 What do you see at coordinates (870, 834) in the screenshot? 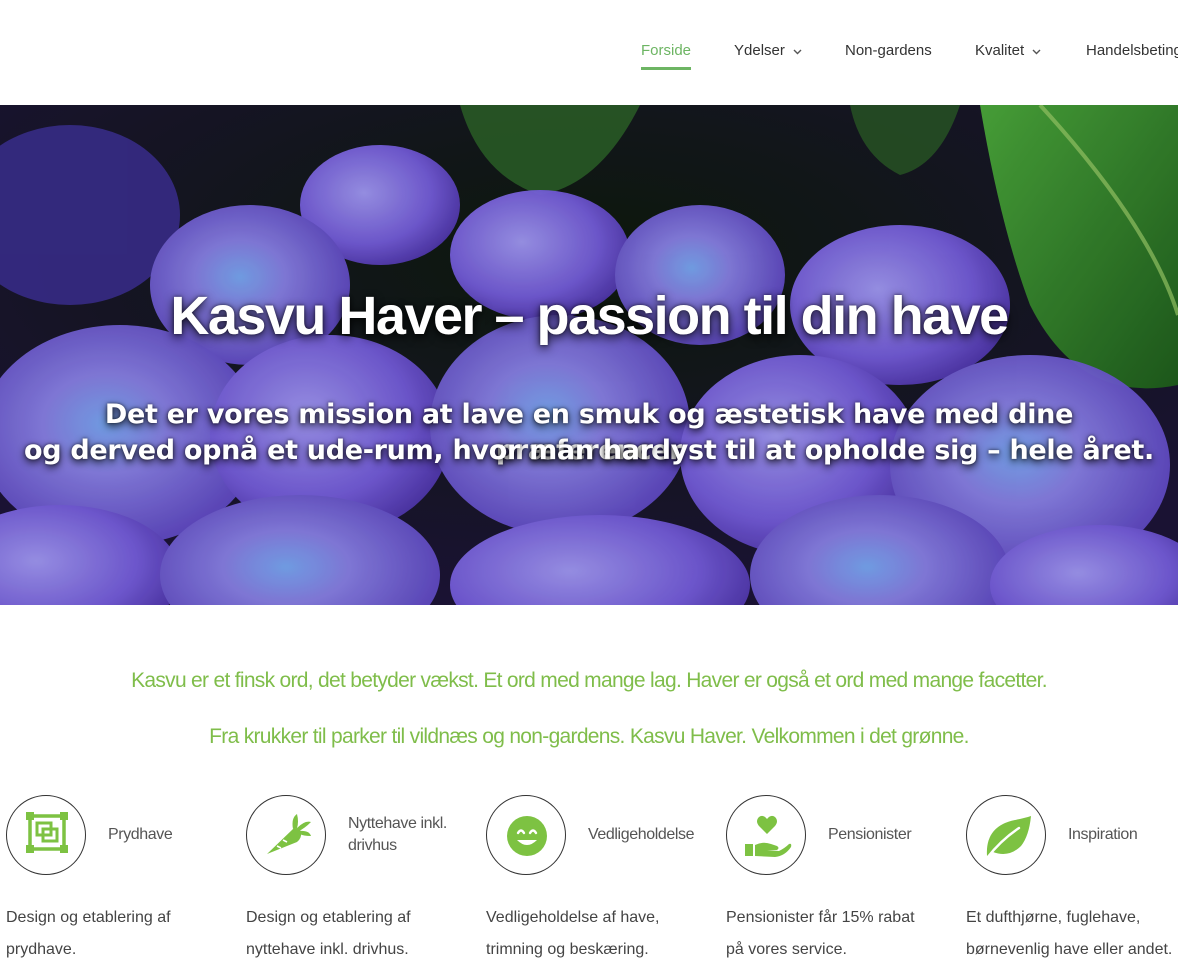
I see `feature-label-pensionister: Pensionister` at bounding box center [870, 834].